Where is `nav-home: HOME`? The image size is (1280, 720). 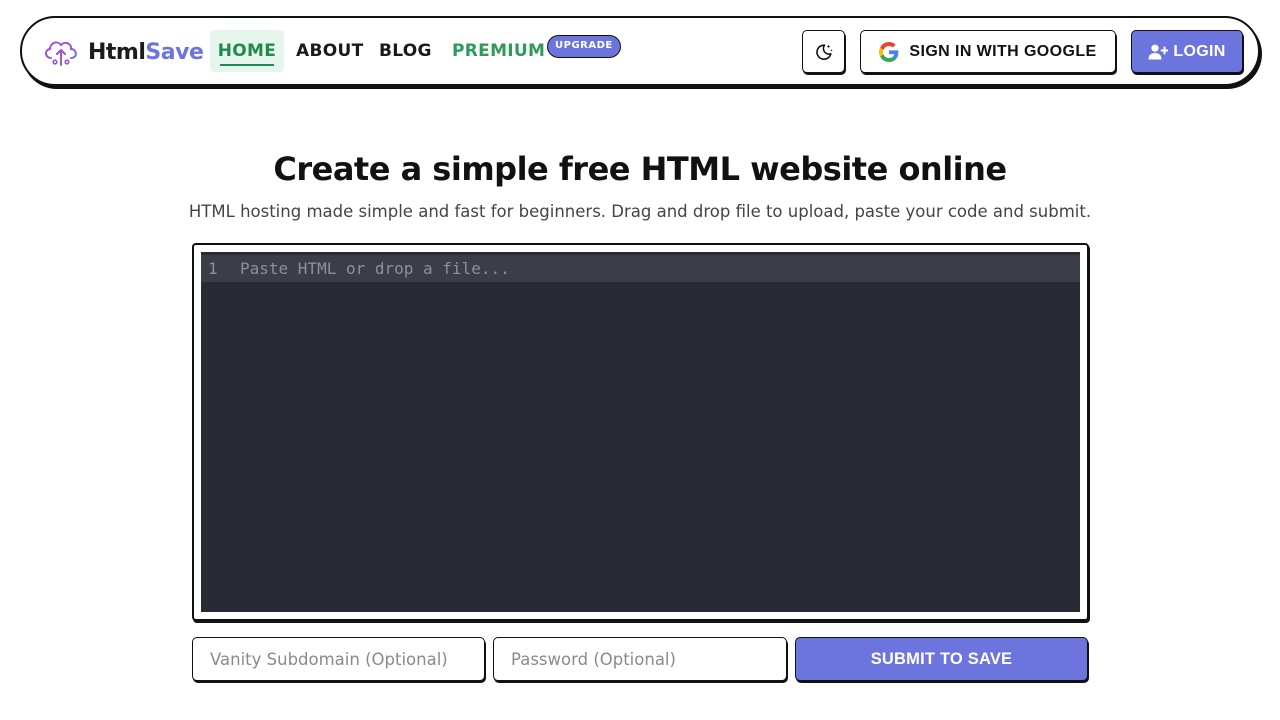 nav-home: HOME is located at coordinates (247, 51).